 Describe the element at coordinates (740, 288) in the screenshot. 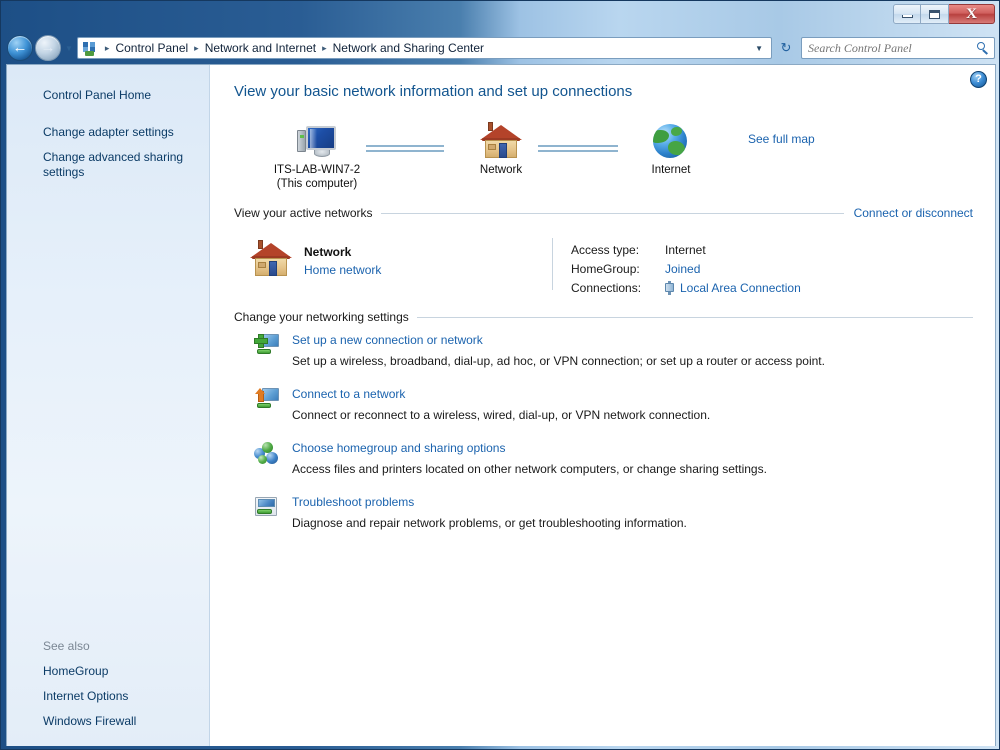

I see `local-area-connection-link: Local Area Connection` at that location.